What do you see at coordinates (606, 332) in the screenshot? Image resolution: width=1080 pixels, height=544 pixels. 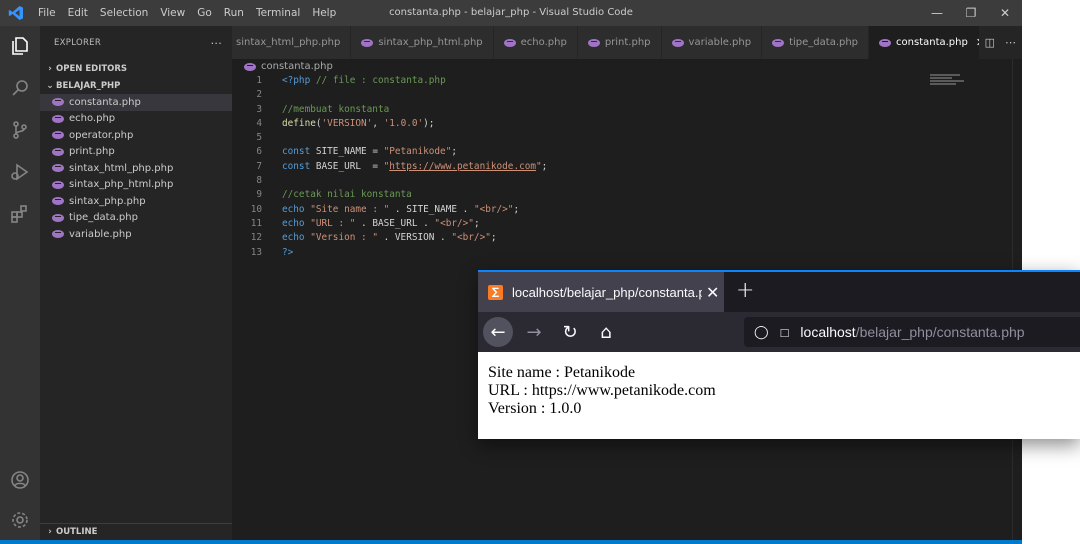 I see `home-icon: ⌂` at bounding box center [606, 332].